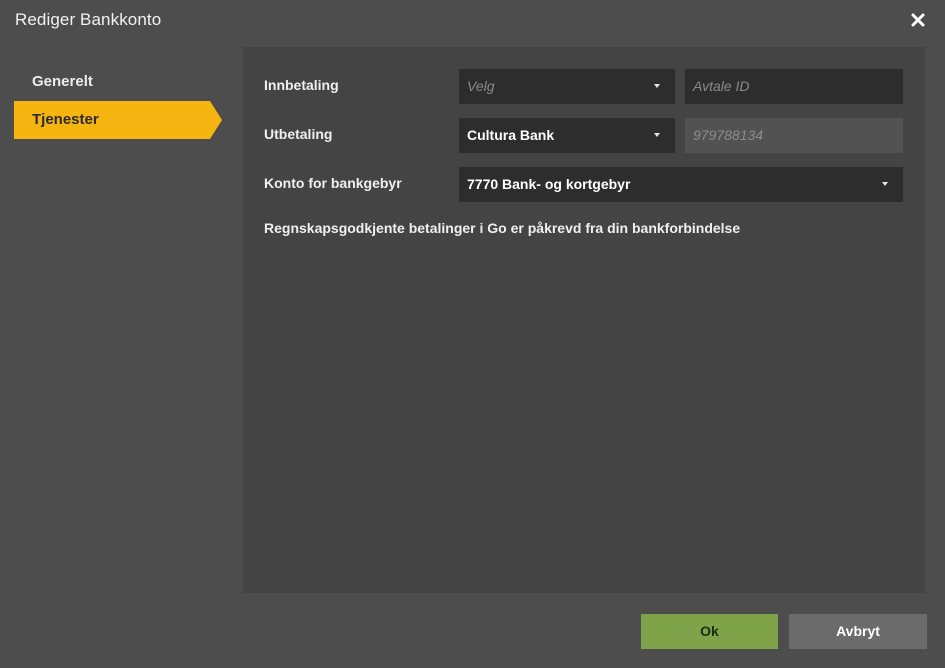 Image resolution: width=945 pixels, height=668 pixels. I want to click on agreement-id-placeholder: Avtale ID, so click(721, 86).